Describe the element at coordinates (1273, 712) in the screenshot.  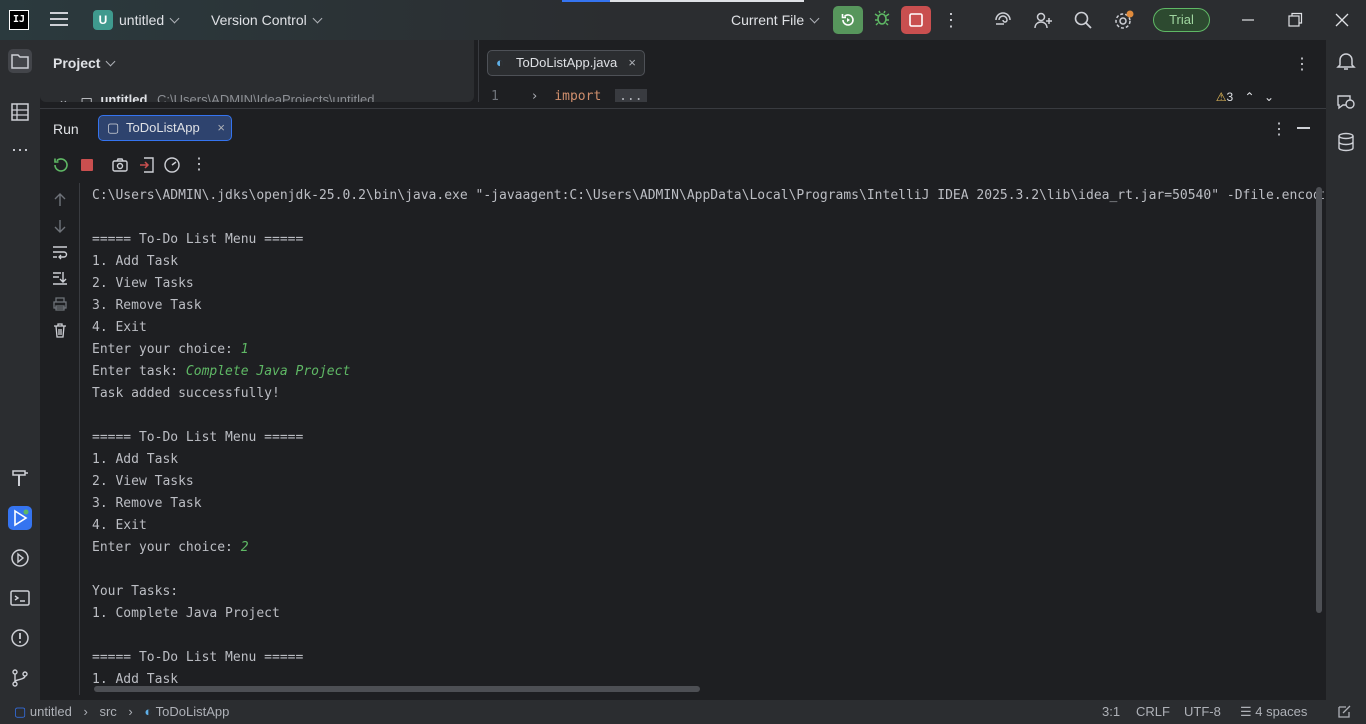
I see `indent-setting: ☰ 4 spaces` at that location.